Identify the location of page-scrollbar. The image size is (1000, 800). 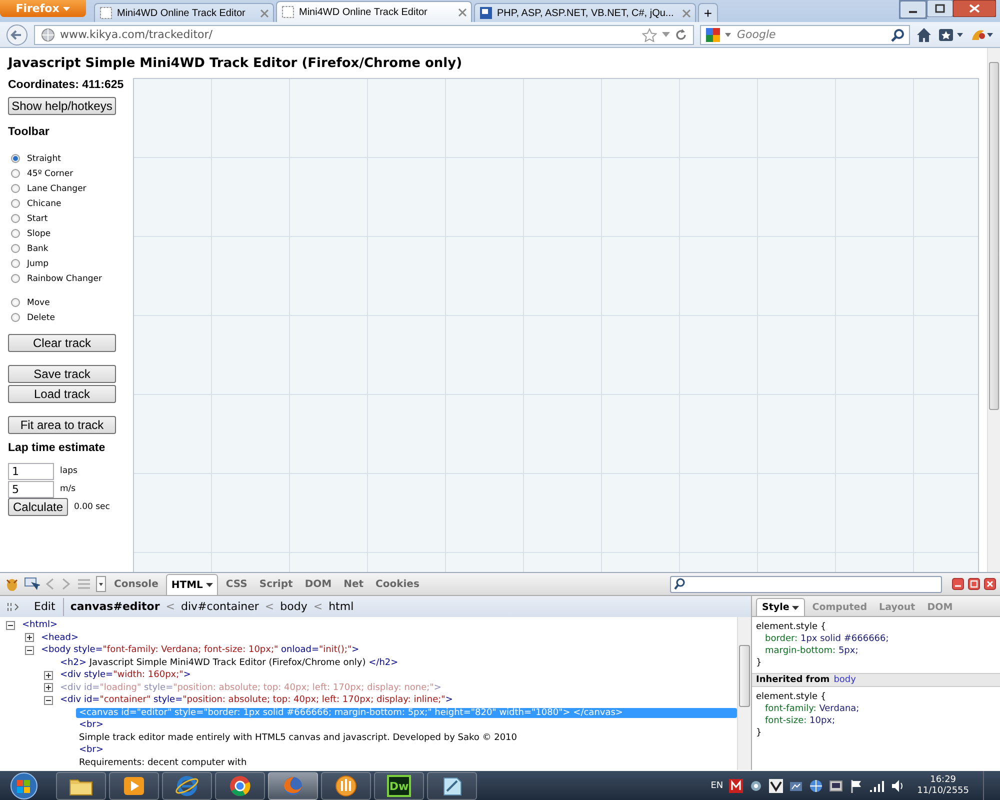
(993, 310).